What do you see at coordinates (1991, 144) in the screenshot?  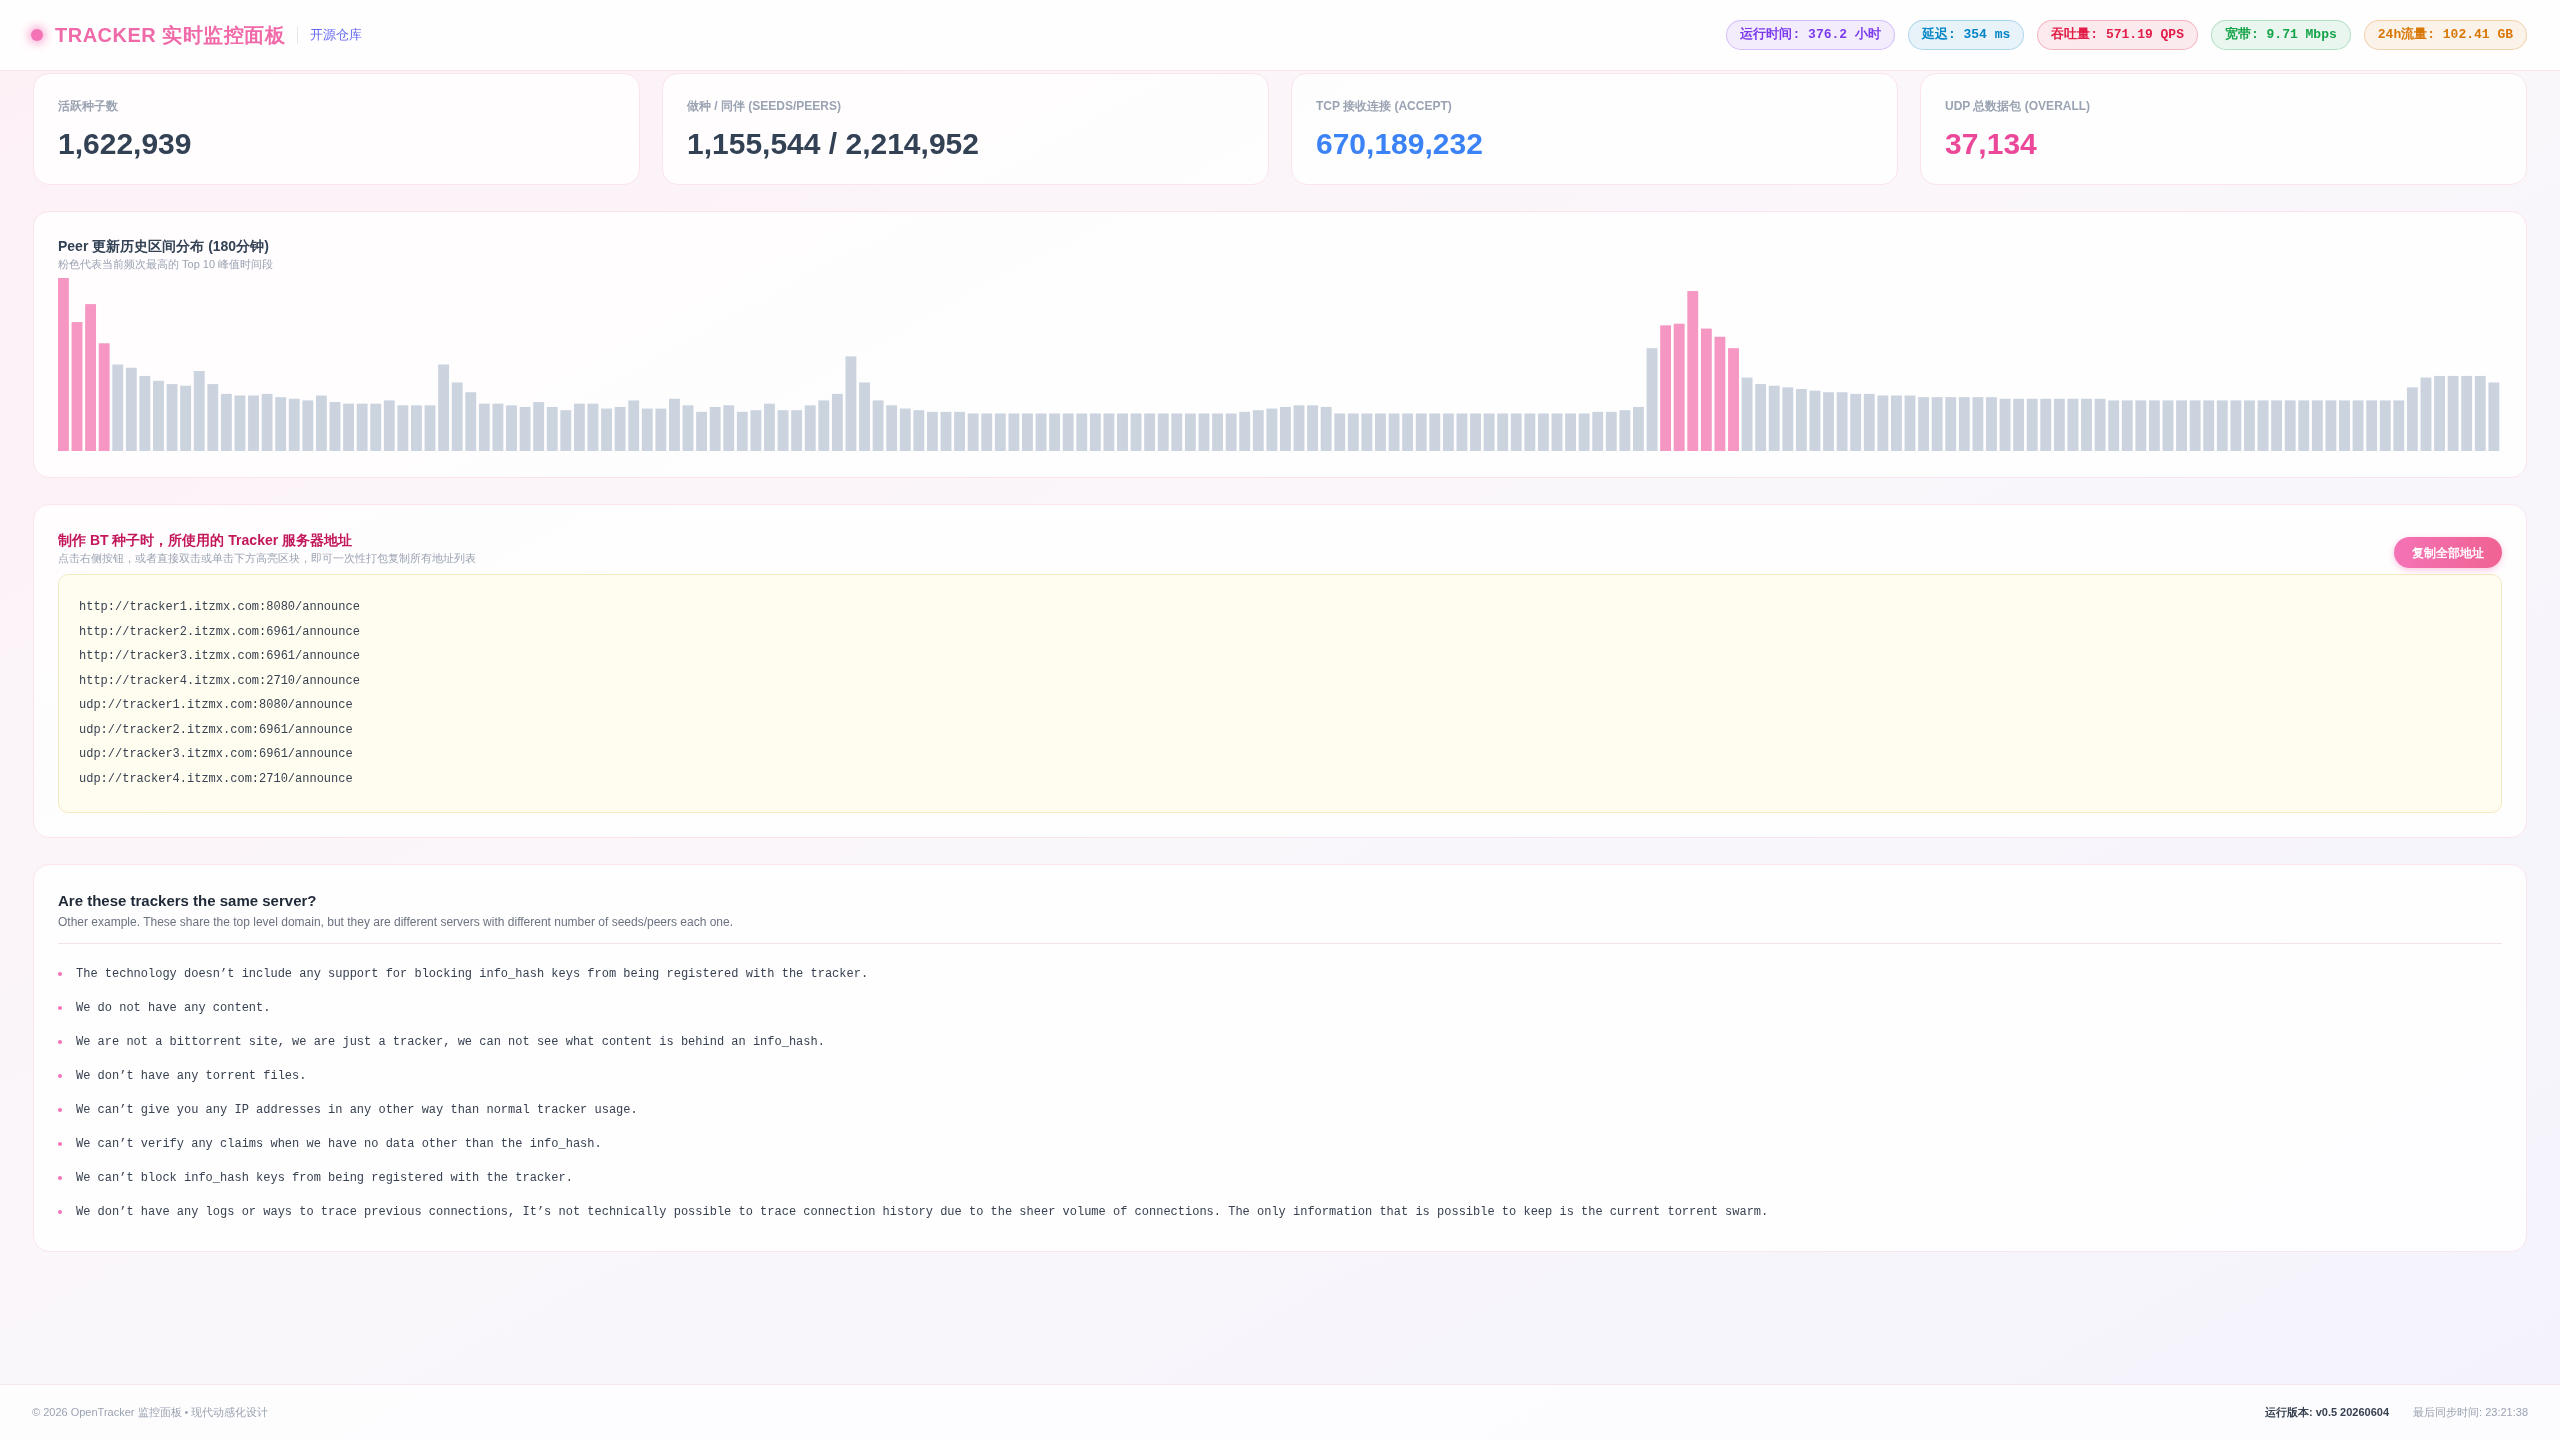 I see `stat-value: 37,134` at bounding box center [1991, 144].